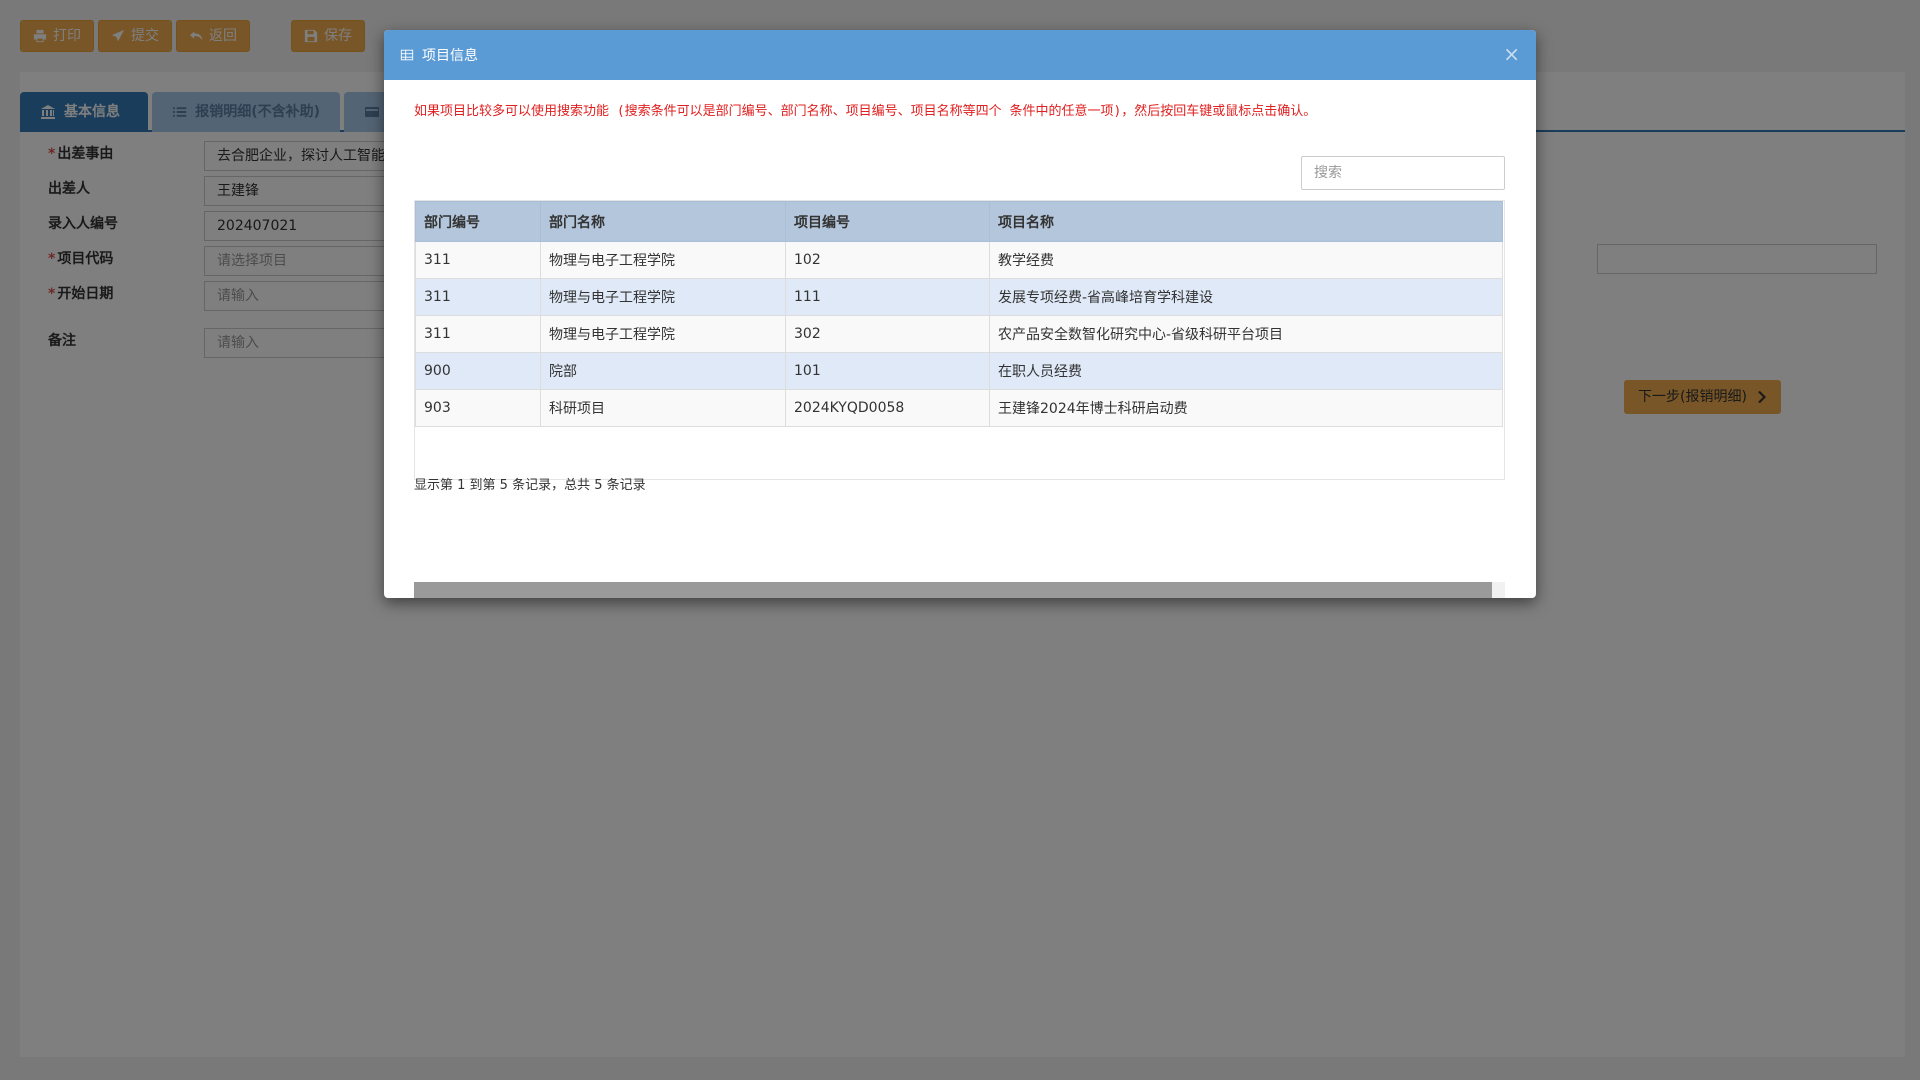 The image size is (1920, 1080). I want to click on table-header-row: 部门编号 部门名称 项目编号 项目名称, so click(959, 221).